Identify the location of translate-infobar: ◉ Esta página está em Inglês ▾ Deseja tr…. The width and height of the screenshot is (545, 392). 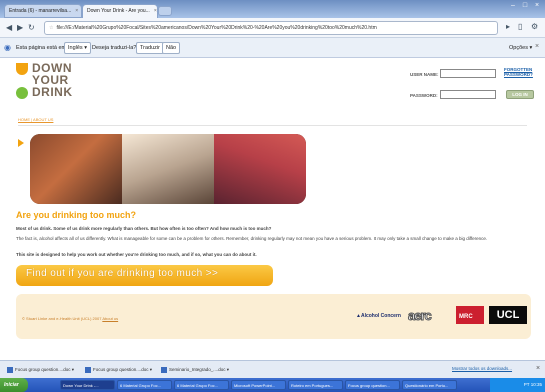
(272, 48).